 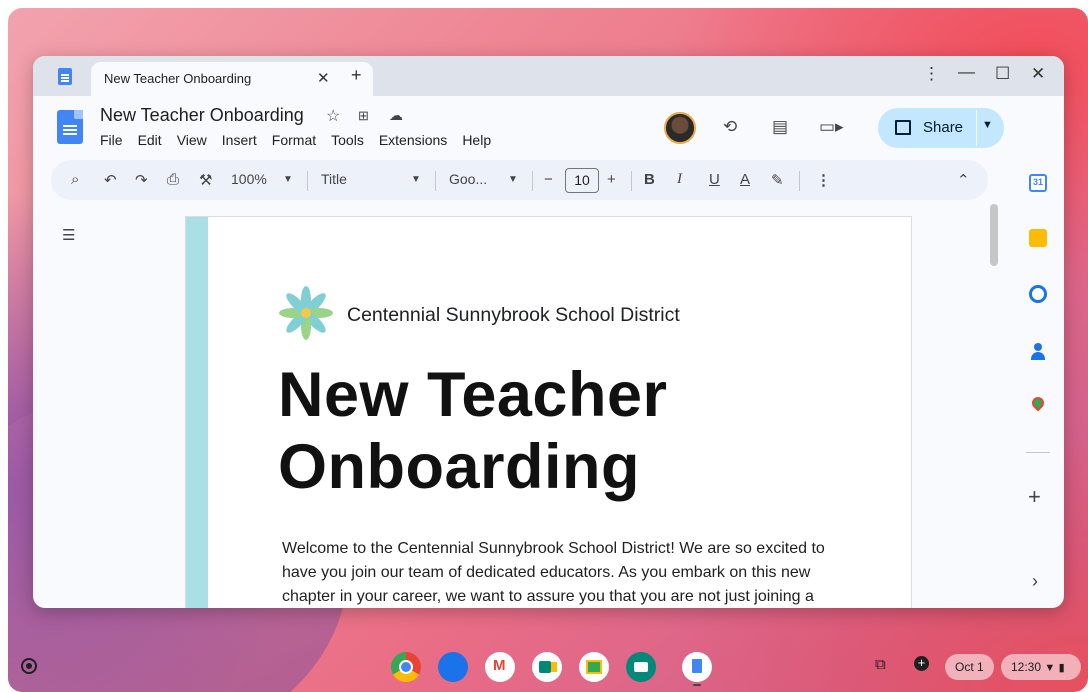 What do you see at coordinates (202, 115) in the screenshot?
I see `document-title: New Teacher Onboarding` at bounding box center [202, 115].